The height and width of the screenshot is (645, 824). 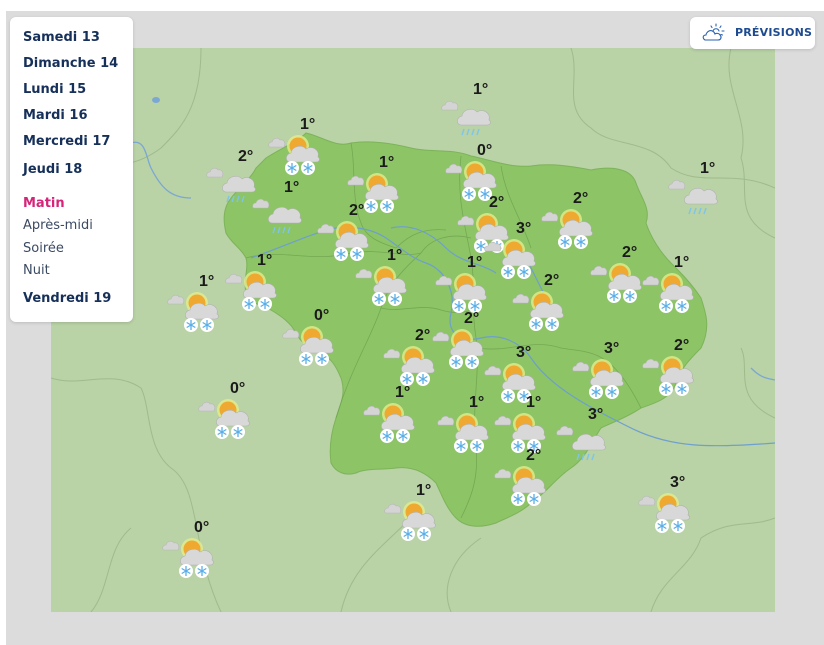 What do you see at coordinates (70, 63) in the screenshot?
I see `day-item-dimanche-14: Dimanche 14` at bounding box center [70, 63].